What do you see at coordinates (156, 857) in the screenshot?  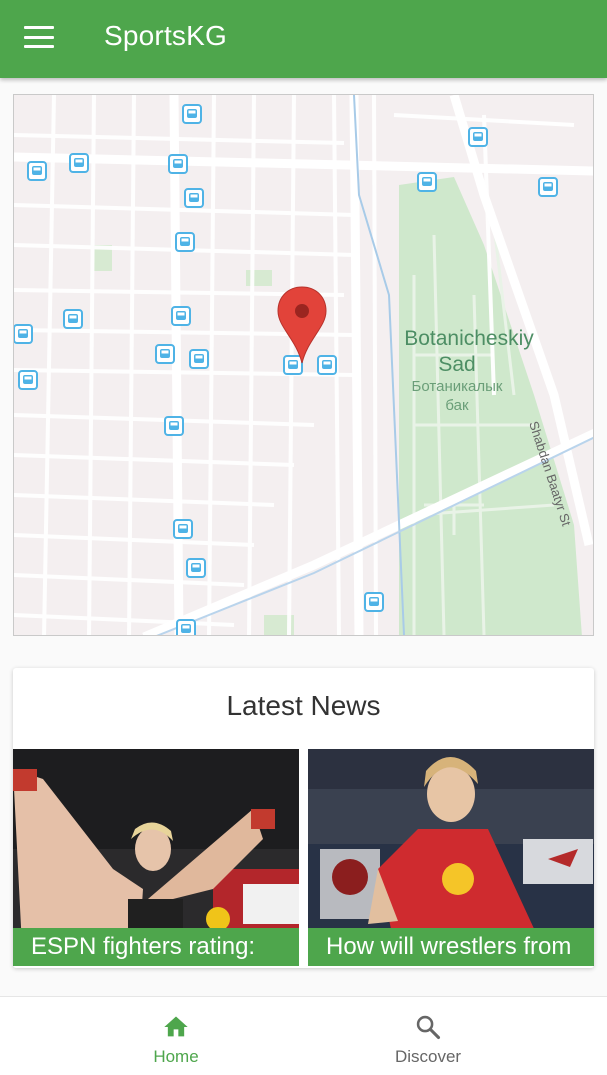 I see `news-item-espn: ESPN fighters rating:` at bounding box center [156, 857].